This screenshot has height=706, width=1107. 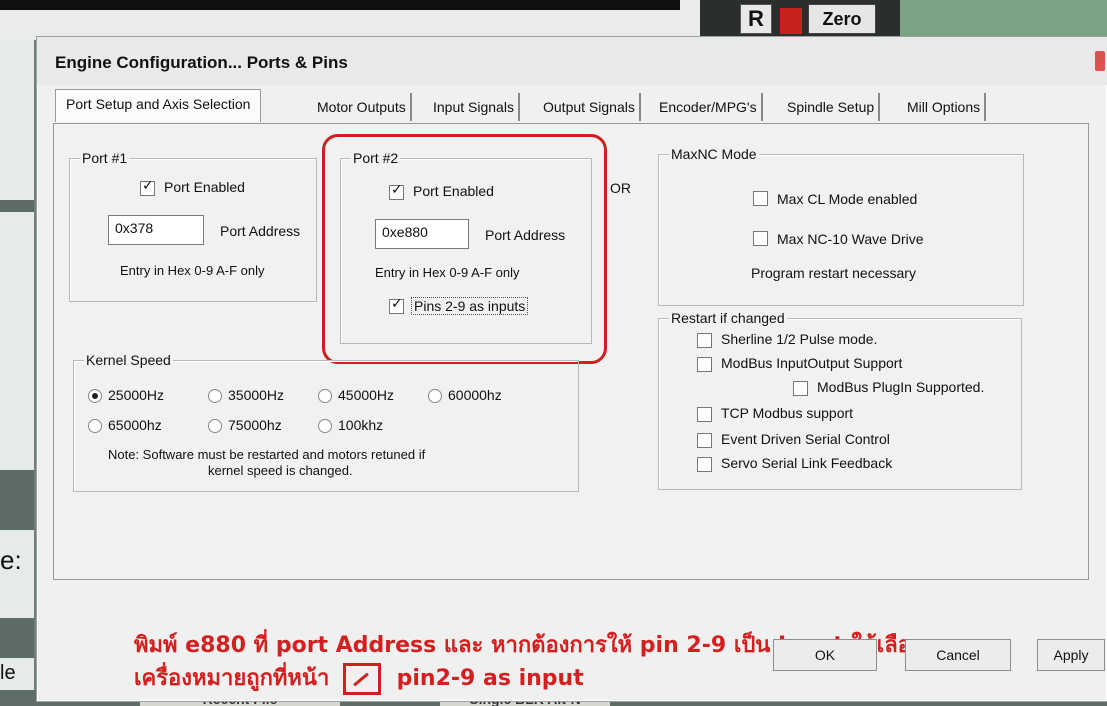 I want to click on radio-label: 60000hz, so click(x=475, y=395).